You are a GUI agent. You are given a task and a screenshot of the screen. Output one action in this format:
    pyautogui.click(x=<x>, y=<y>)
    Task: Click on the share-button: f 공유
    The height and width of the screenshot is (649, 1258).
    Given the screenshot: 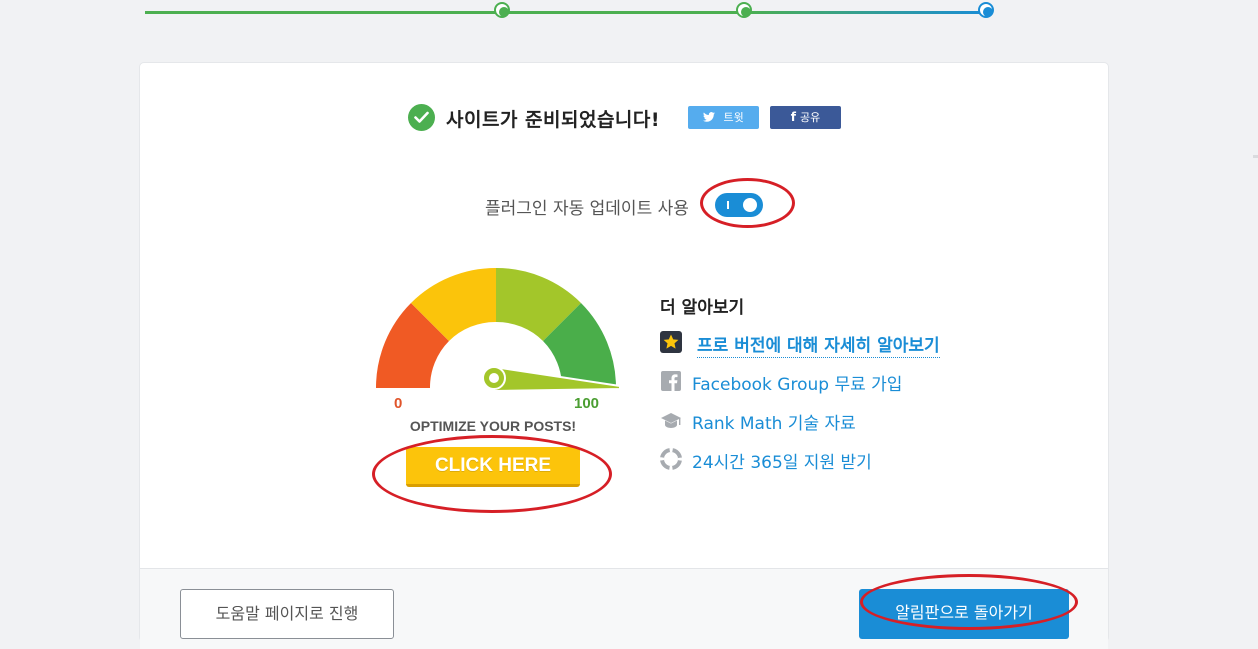 What is the action you would take?
    pyautogui.click(x=805, y=117)
    